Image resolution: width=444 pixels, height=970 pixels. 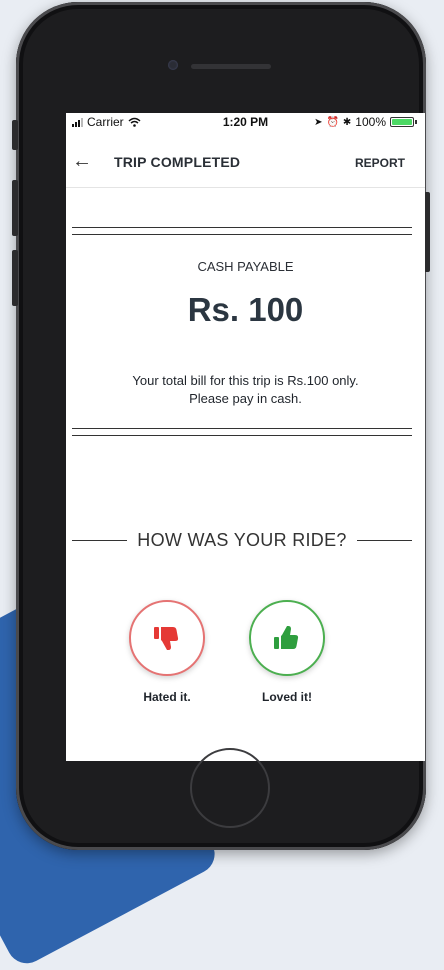 I want to click on mute-switch, so click(x=15, y=135).